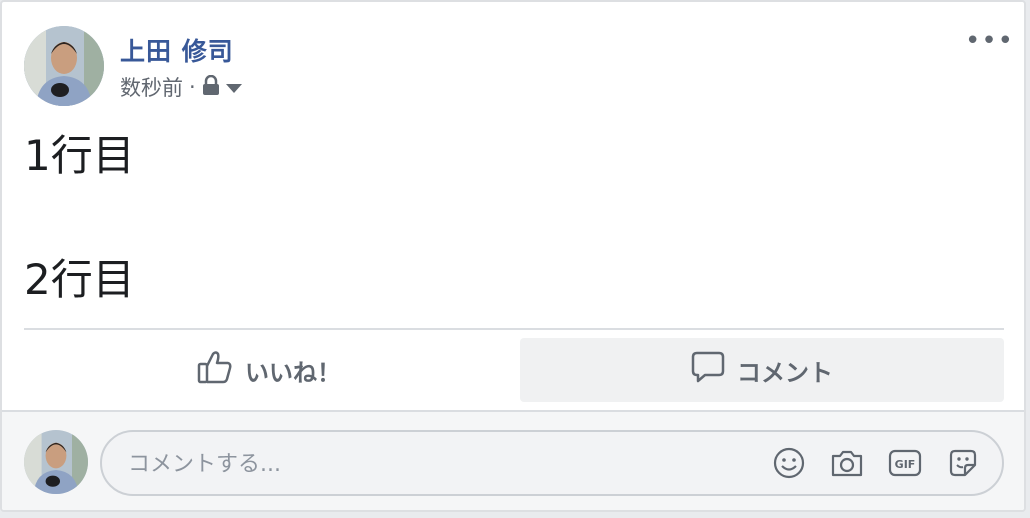  What do you see at coordinates (785, 372) in the screenshot?
I see `comment-label: コメント` at bounding box center [785, 372].